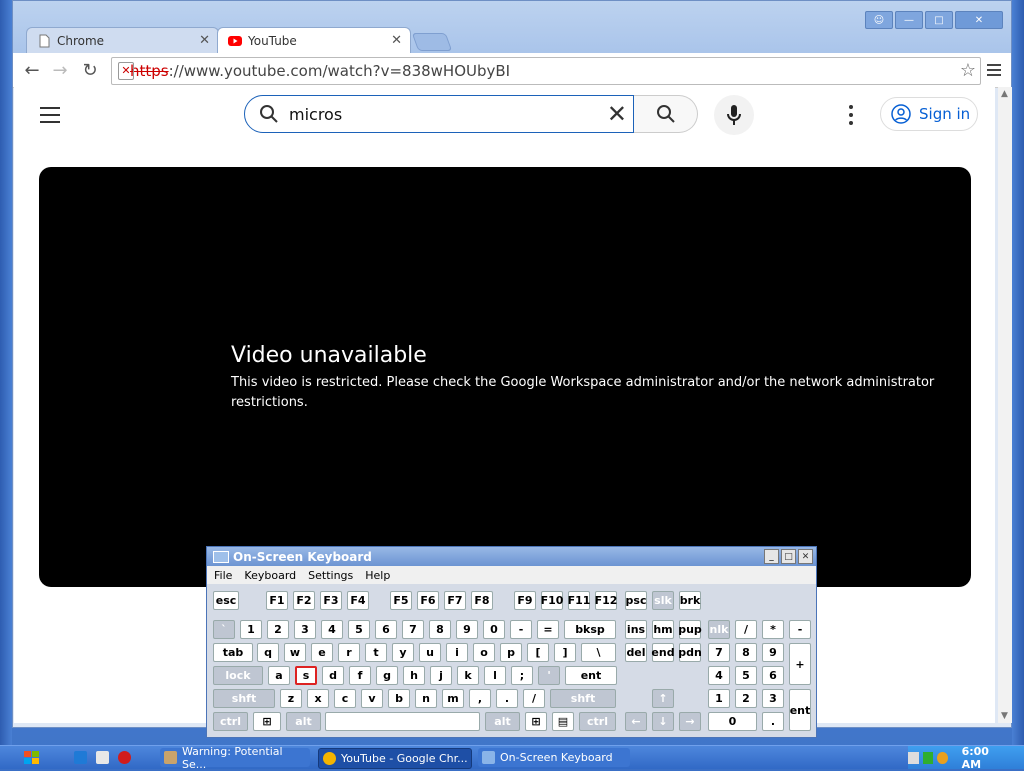 The height and width of the screenshot is (771, 1024). I want to click on key-ins: ins, so click(636, 629).